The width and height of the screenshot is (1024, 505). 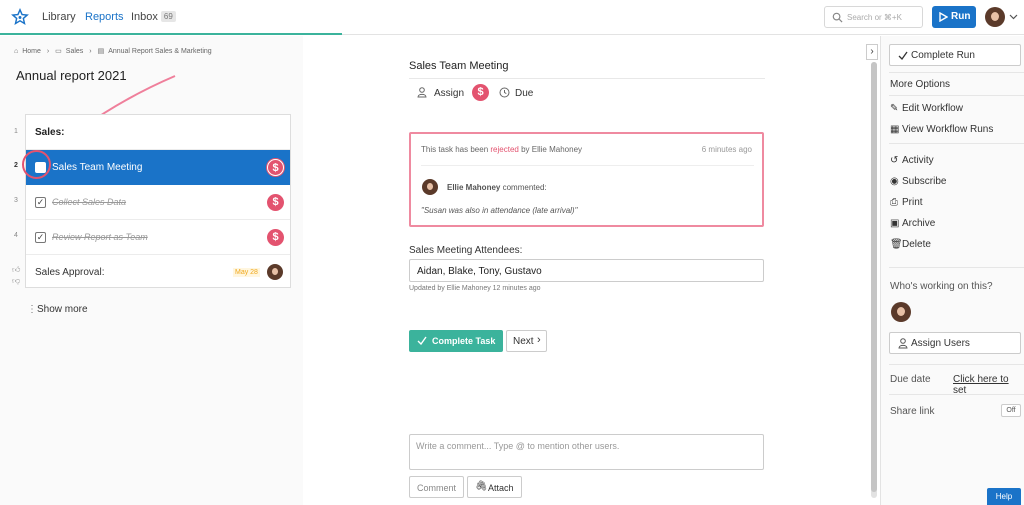 I want to click on activity-label: Activity, so click(x=918, y=160).